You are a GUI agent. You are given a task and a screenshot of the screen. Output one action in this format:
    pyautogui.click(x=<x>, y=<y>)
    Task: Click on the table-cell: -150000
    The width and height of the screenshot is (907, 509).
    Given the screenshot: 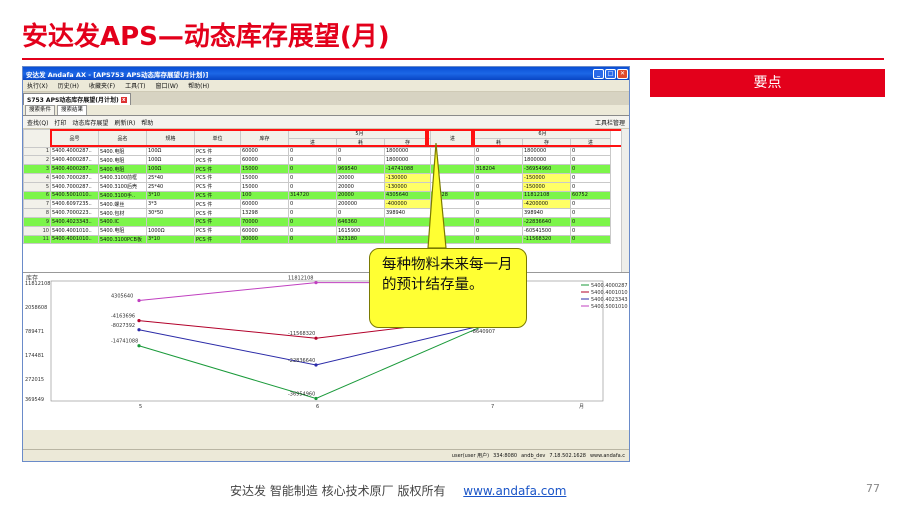 What is the action you would take?
    pyautogui.click(x=546, y=177)
    